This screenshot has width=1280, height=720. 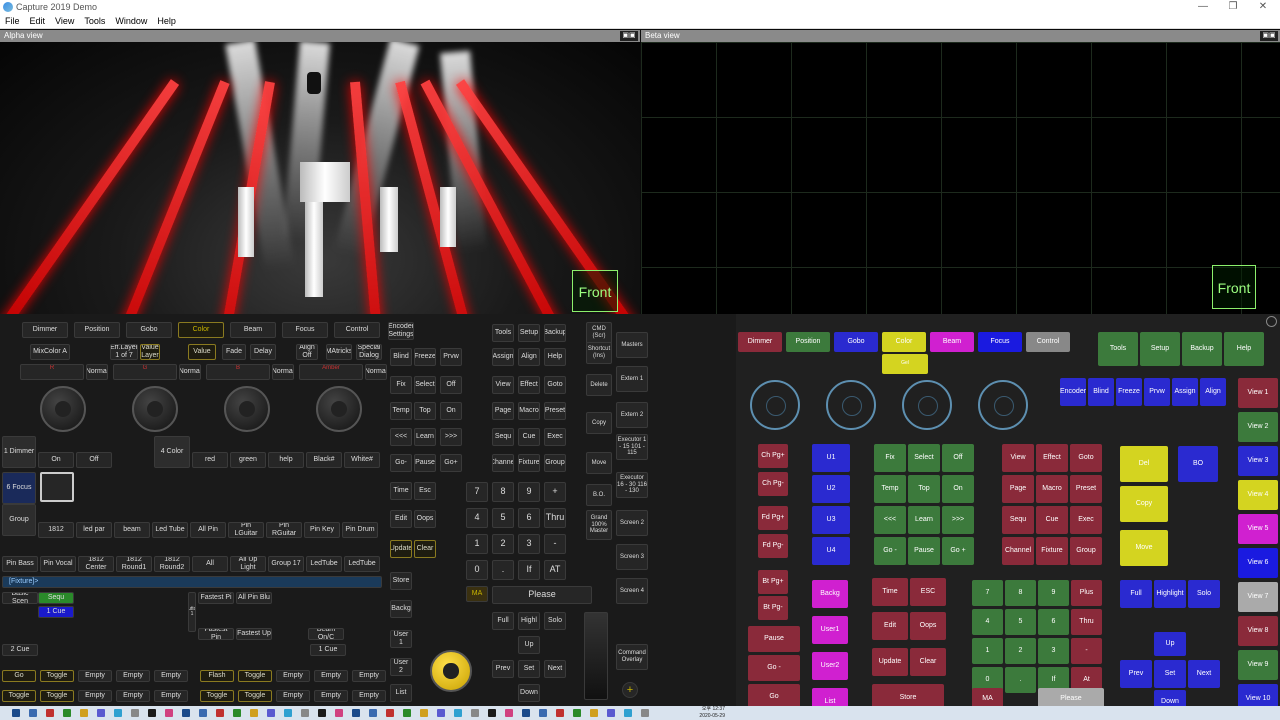 I want to click on page-key: Ch Pg+, so click(x=773, y=456).